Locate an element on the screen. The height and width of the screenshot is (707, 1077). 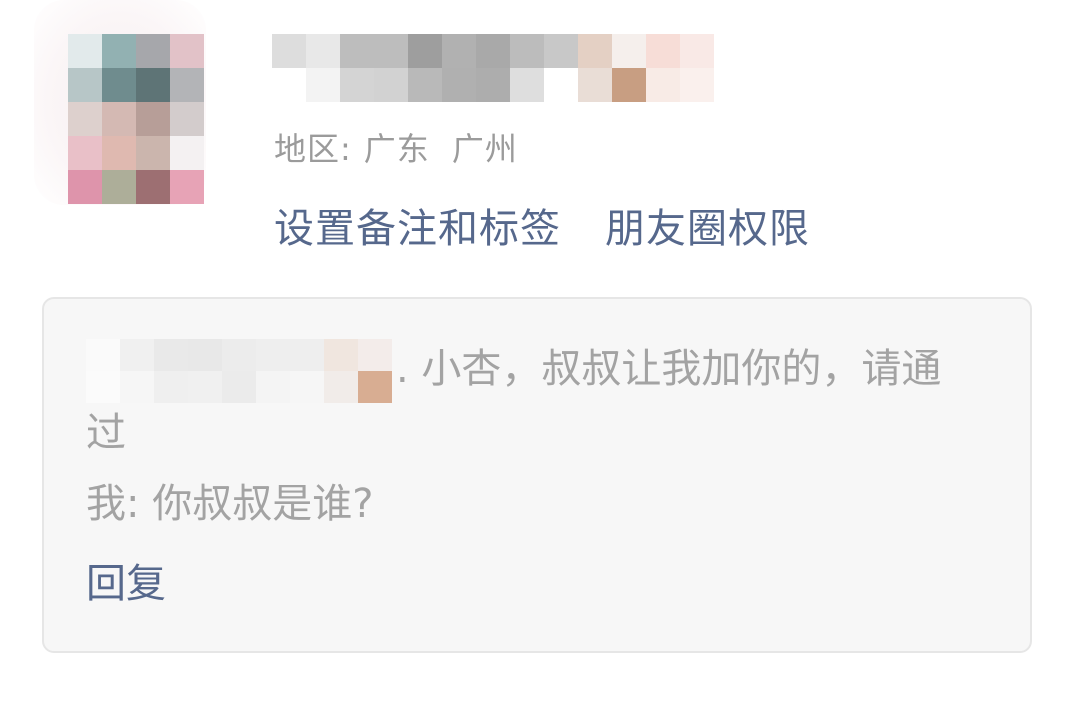
contact-avatar is located at coordinates (120, 102).